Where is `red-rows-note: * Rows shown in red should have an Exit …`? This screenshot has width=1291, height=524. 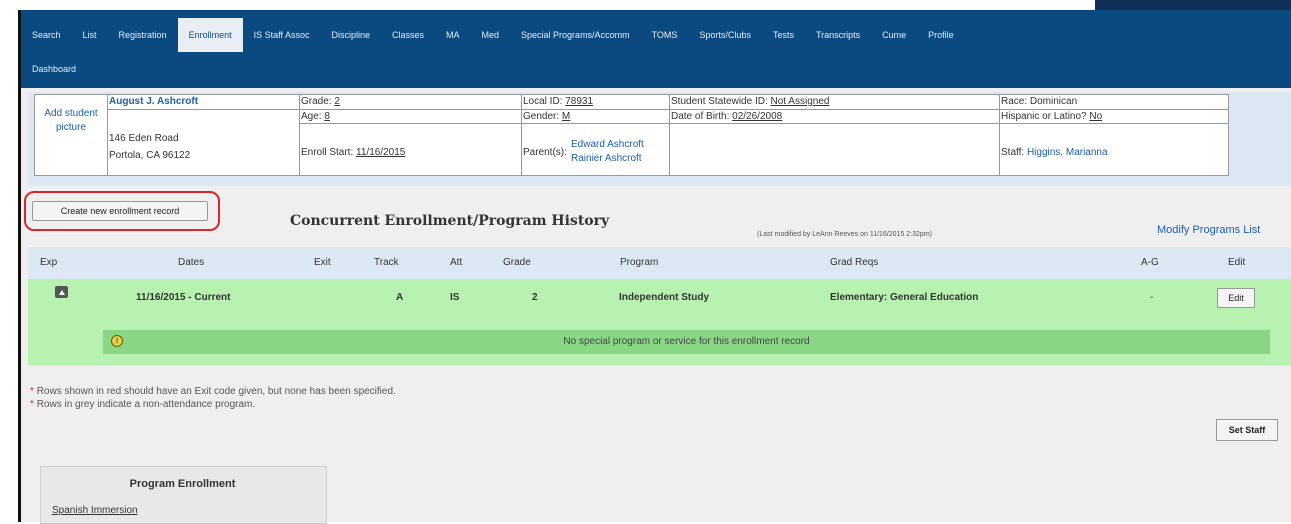
red-rows-note: * Rows shown in red should have an Exit … is located at coordinates (213, 391).